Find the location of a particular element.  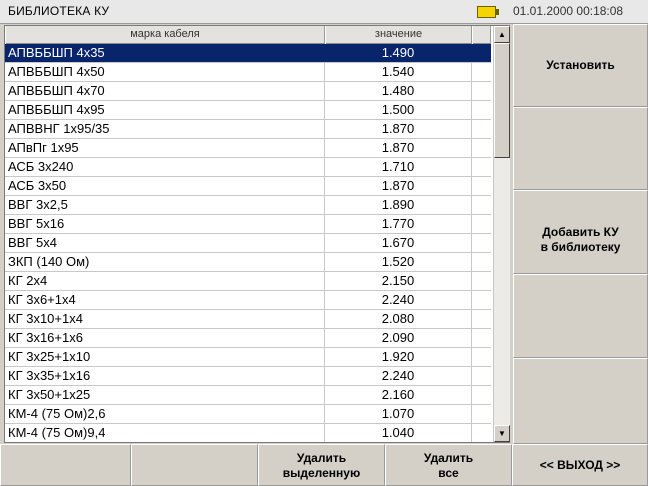

delete-all-label-line2: все is located at coordinates (448, 473).